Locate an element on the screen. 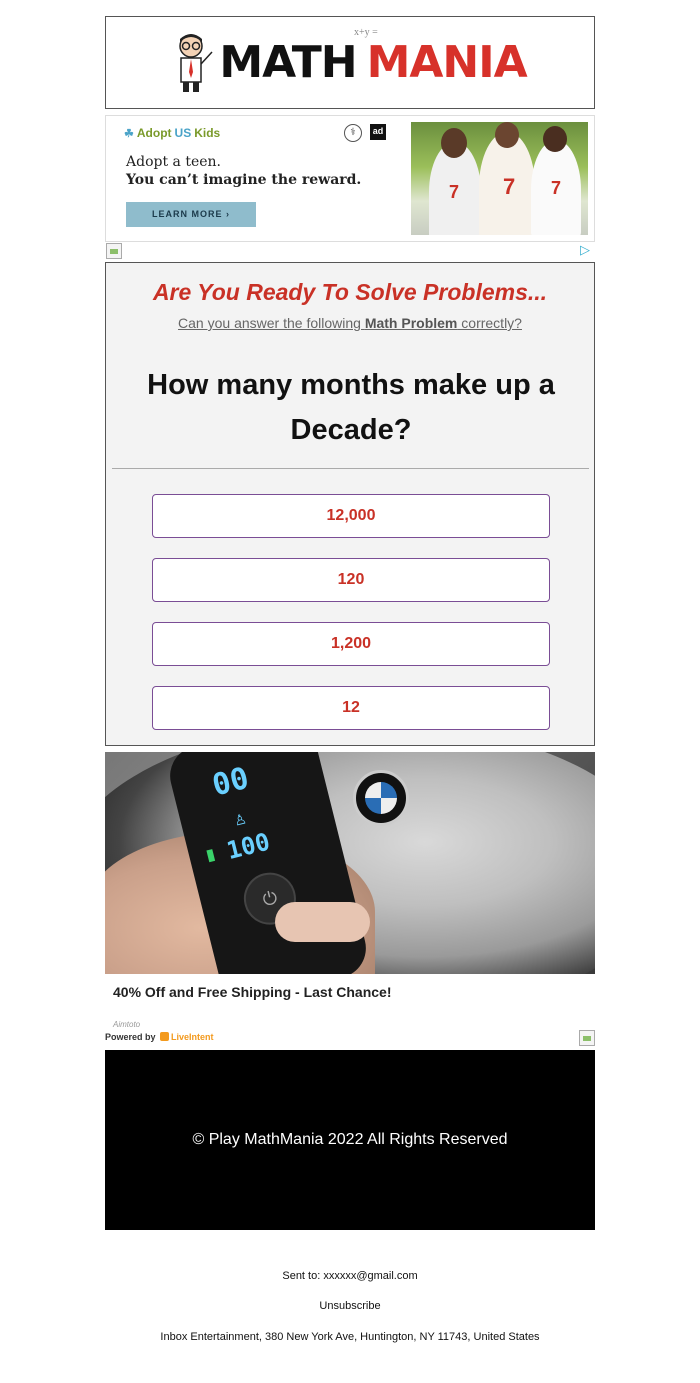 This screenshot has width=700, height=1383. hhs-seal-icon: ⚕ is located at coordinates (353, 133).